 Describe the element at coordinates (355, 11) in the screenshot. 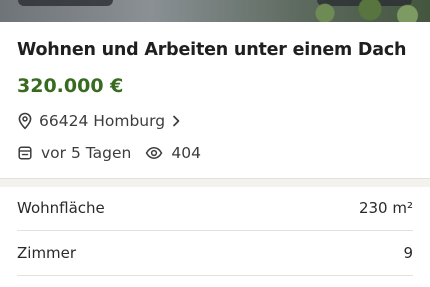

I see `photo-foliage` at that location.